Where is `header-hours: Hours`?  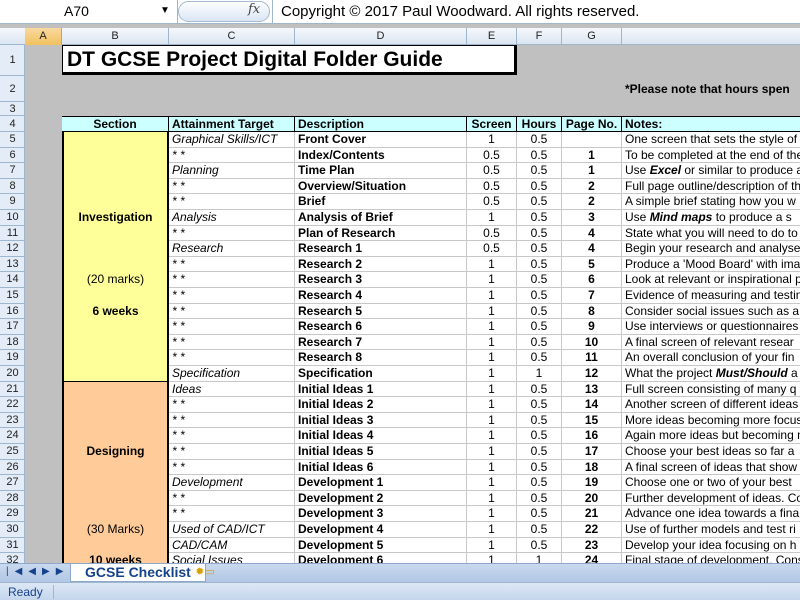
header-hours: Hours is located at coordinates (539, 124).